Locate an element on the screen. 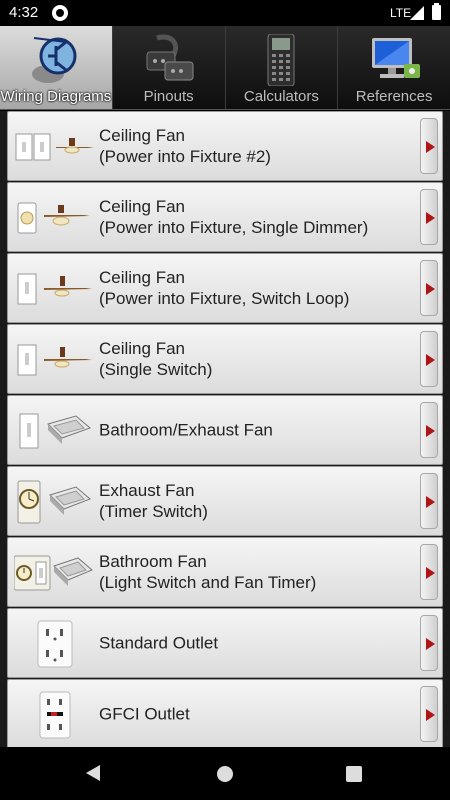 This screenshot has height=800, width=450. list-item: Bathroom/Exhaust Fan is located at coordinates (225, 430).